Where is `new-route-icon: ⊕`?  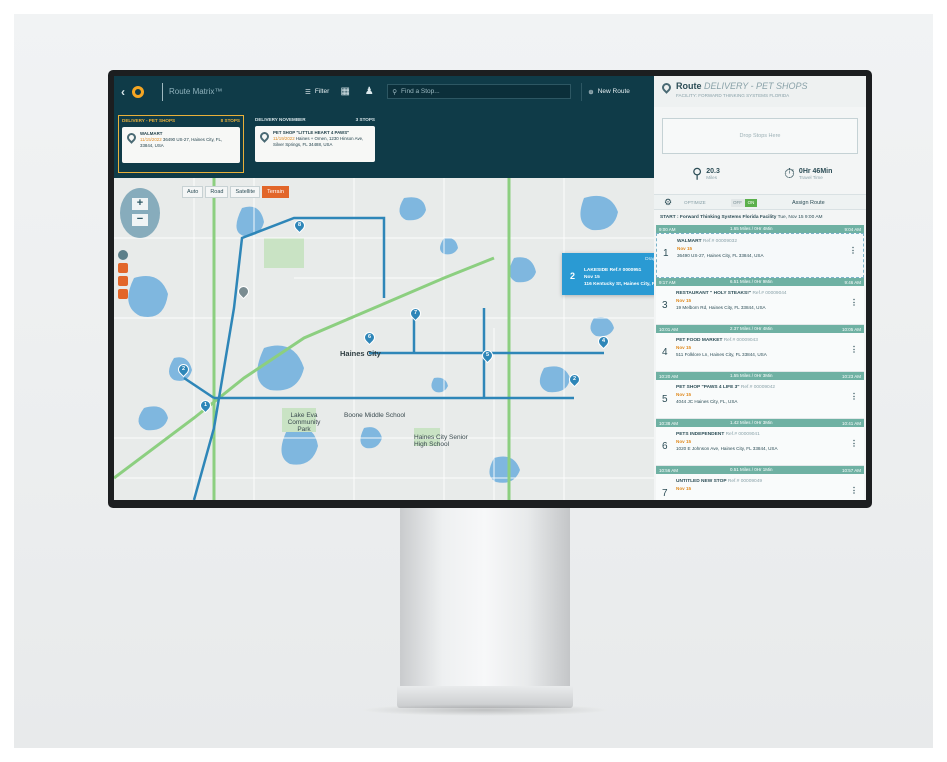 new-route-icon: ⊕ is located at coordinates (591, 92).